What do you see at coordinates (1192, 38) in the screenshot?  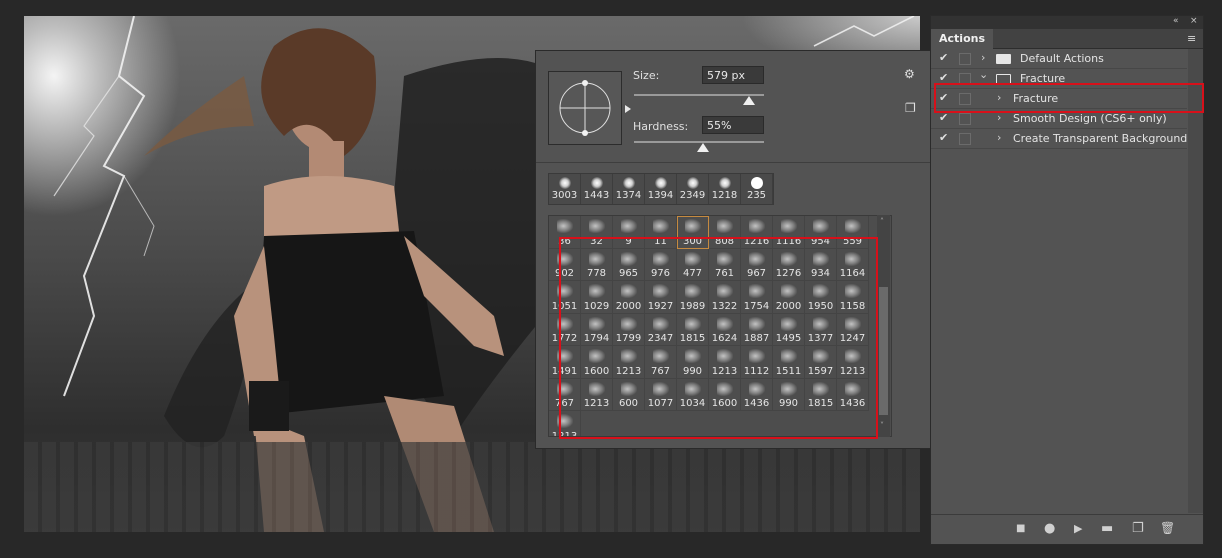 I see `panel-menu-icon: ≡` at bounding box center [1192, 38].